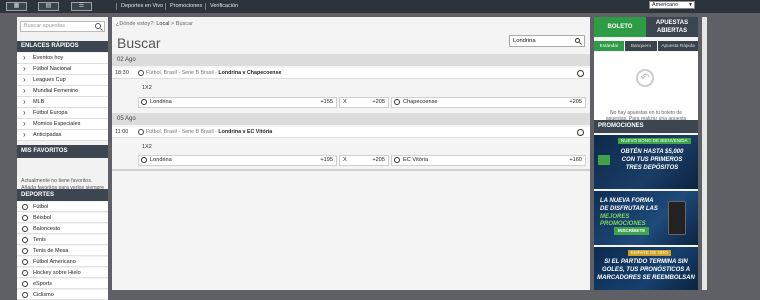  Describe the element at coordinates (62, 240) in the screenshot. I see `sport-item-tenis: Tenis` at that location.